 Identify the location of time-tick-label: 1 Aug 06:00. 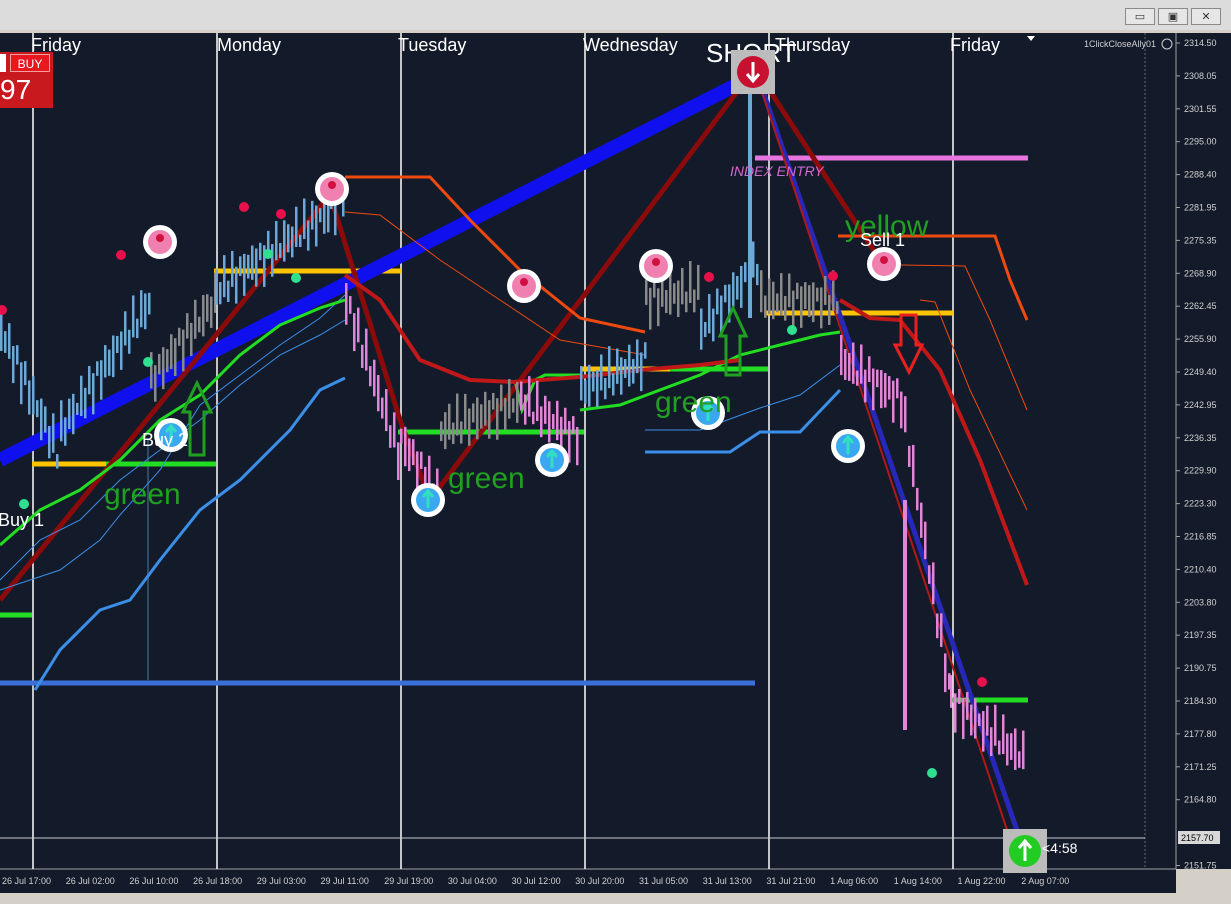
(854, 881).